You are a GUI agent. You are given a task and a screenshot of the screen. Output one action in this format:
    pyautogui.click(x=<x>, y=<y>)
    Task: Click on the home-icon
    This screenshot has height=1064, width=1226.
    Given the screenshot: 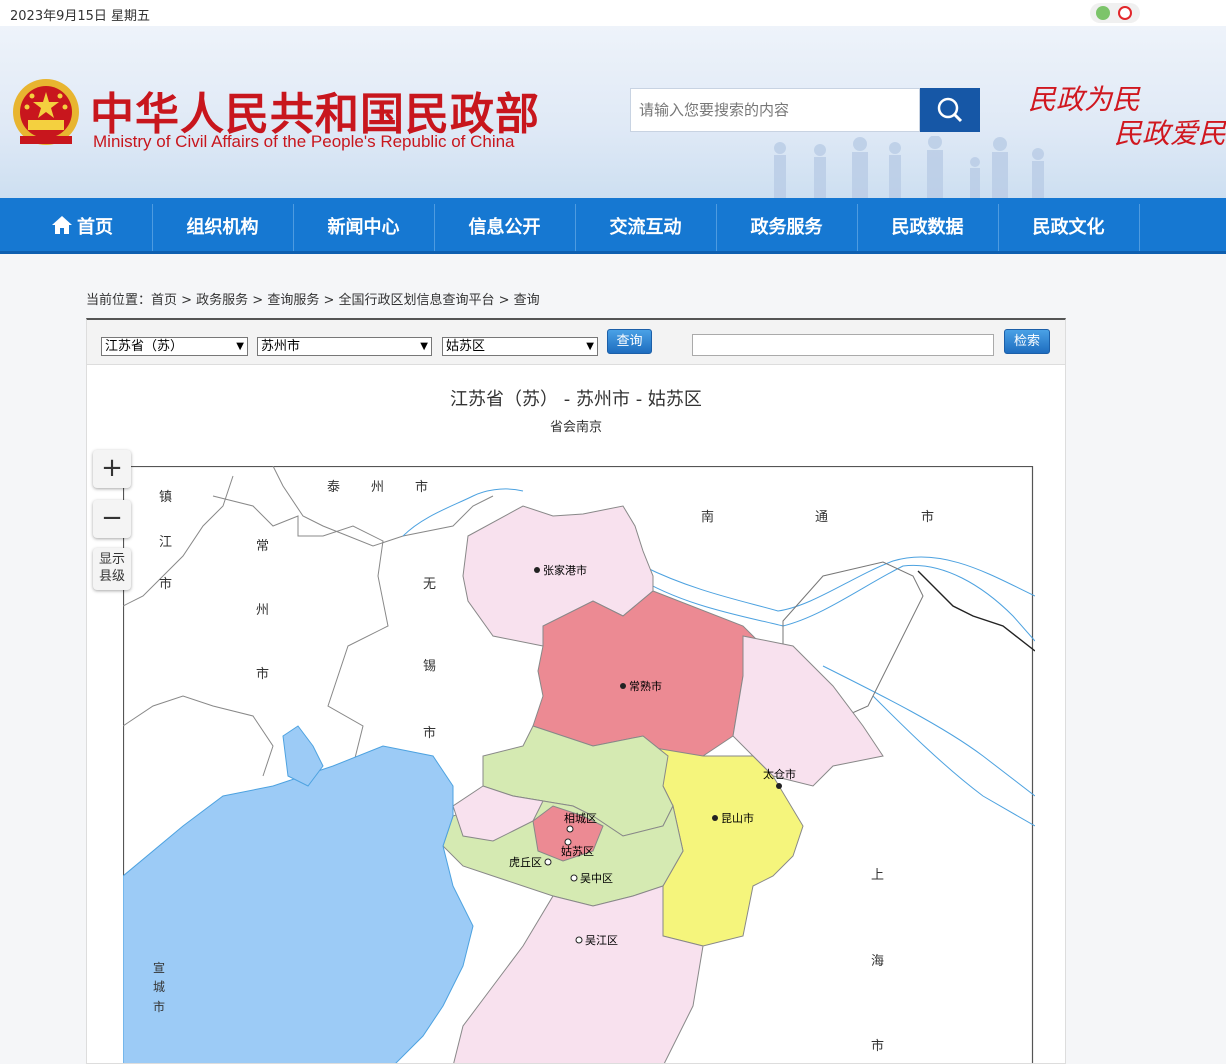 What is the action you would take?
    pyautogui.click(x=62, y=225)
    